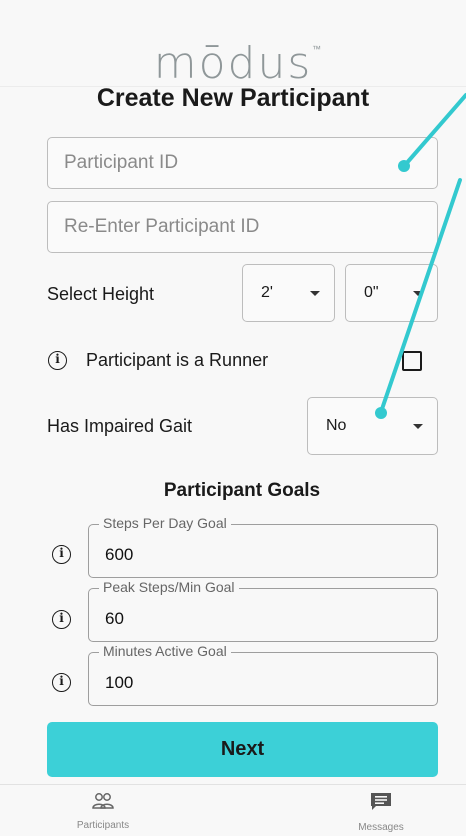  I want to click on minutes-active-goal-field: Minutes Active Goal 100, so click(263, 674).